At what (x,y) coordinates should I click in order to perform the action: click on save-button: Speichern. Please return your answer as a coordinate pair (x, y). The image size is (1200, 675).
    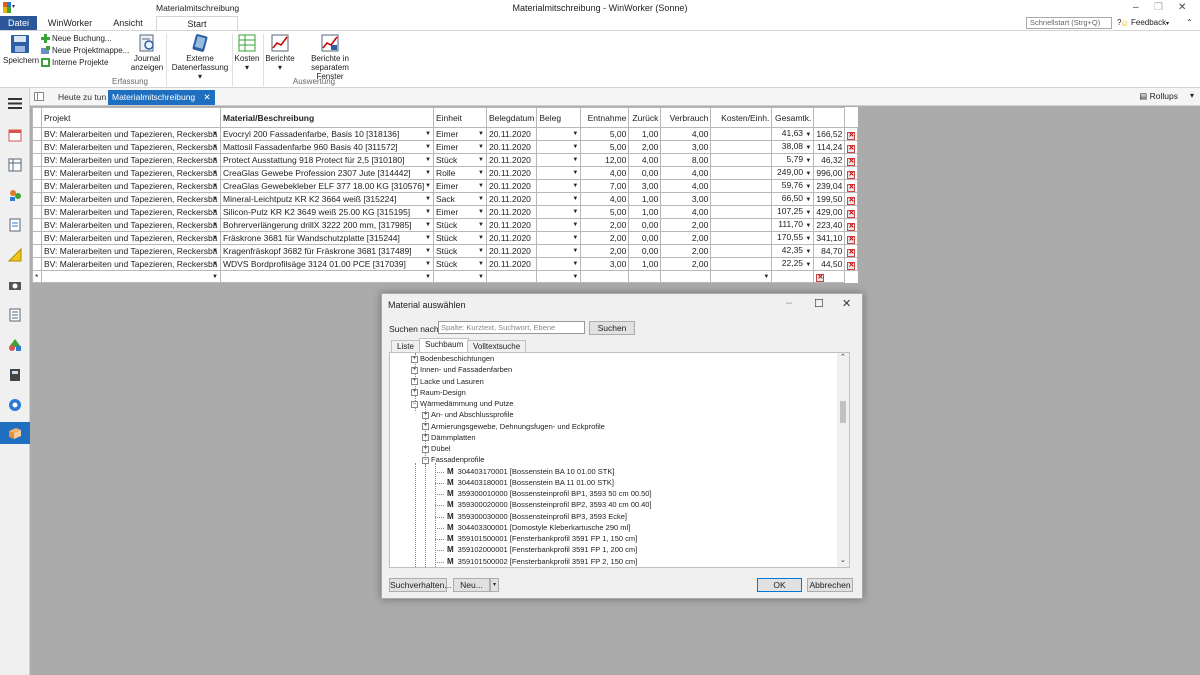
    Looking at the image, I should click on (21, 49).